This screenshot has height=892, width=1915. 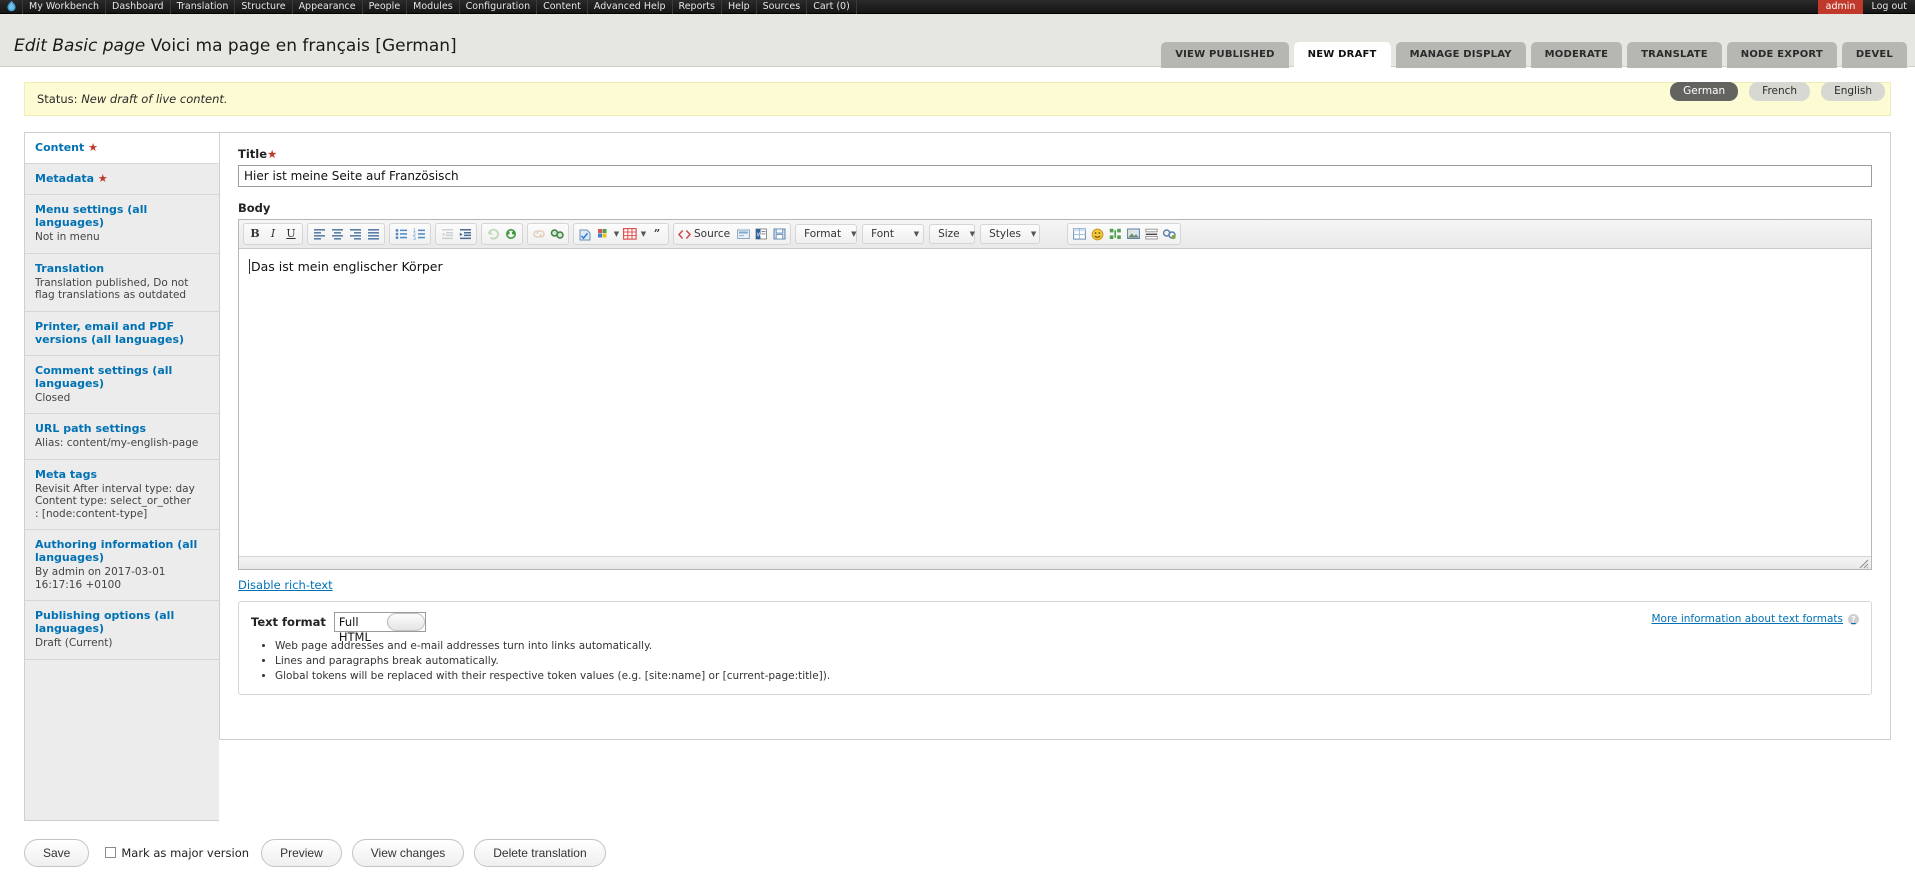 What do you see at coordinates (1055, 562) in the screenshot?
I see `editor-statusbar` at bounding box center [1055, 562].